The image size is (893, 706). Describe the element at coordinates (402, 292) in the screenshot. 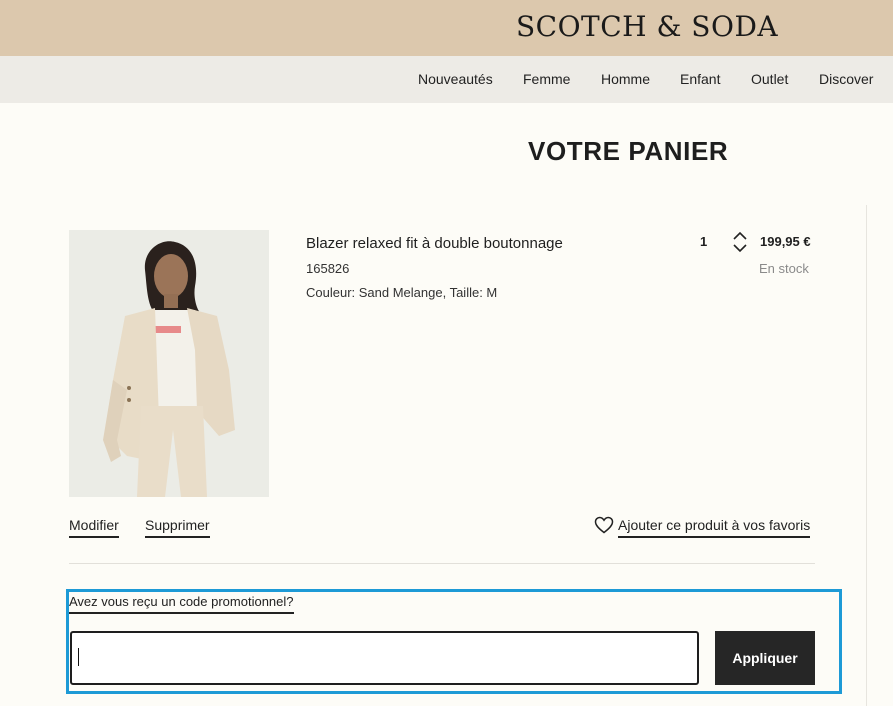

I see `product-variant: Couleur: Sand Melange, Taille: M` at that location.